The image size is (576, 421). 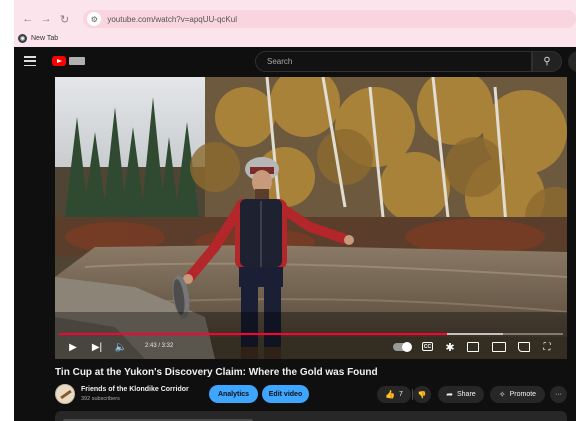 I want to click on like-button: 👍 7, so click(x=394, y=394).